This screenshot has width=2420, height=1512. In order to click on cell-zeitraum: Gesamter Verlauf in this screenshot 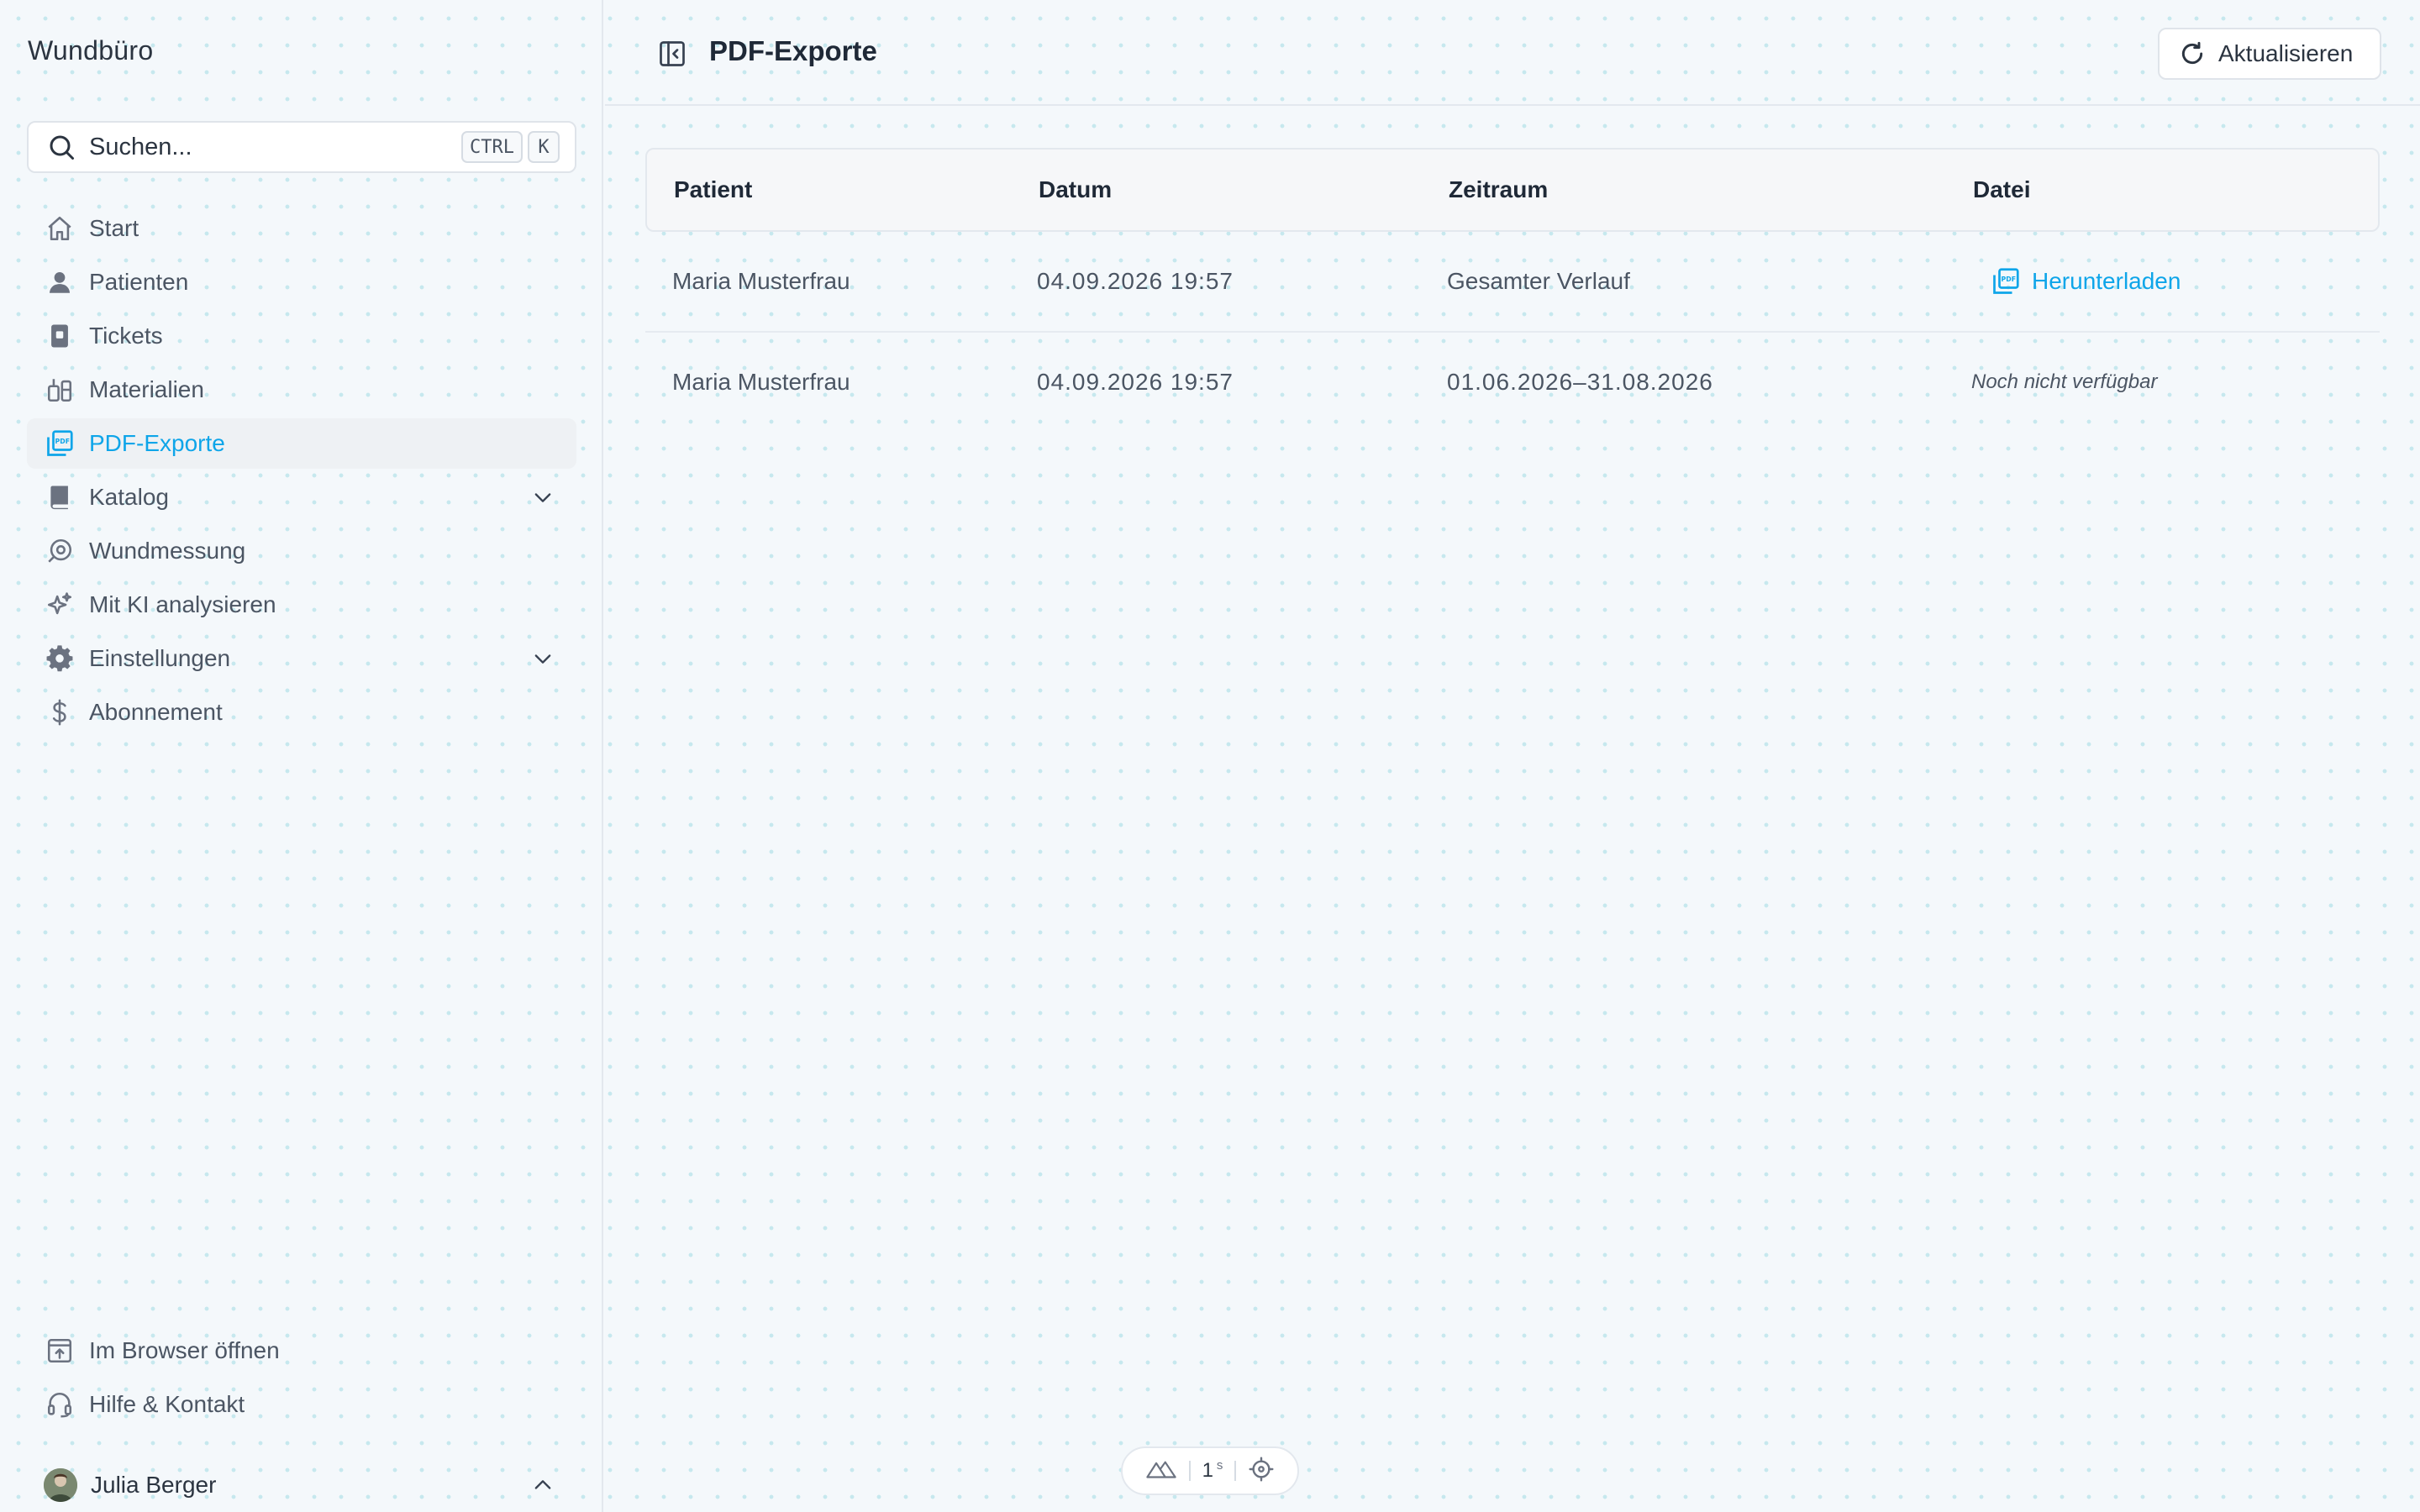, I will do `click(1538, 281)`.